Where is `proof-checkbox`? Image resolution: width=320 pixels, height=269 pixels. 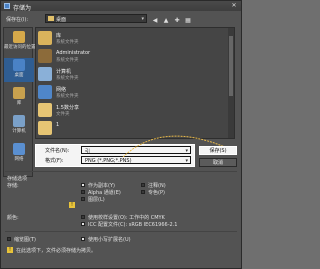
proof-checkbox is located at coordinates (83, 217).